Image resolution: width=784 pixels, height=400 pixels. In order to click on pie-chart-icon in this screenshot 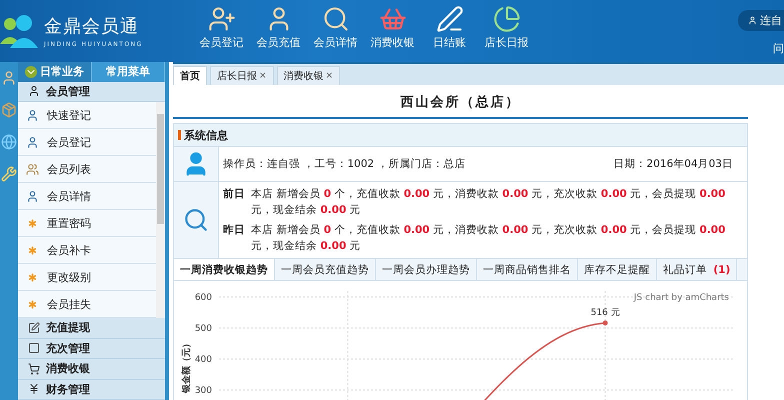, I will do `click(506, 19)`.